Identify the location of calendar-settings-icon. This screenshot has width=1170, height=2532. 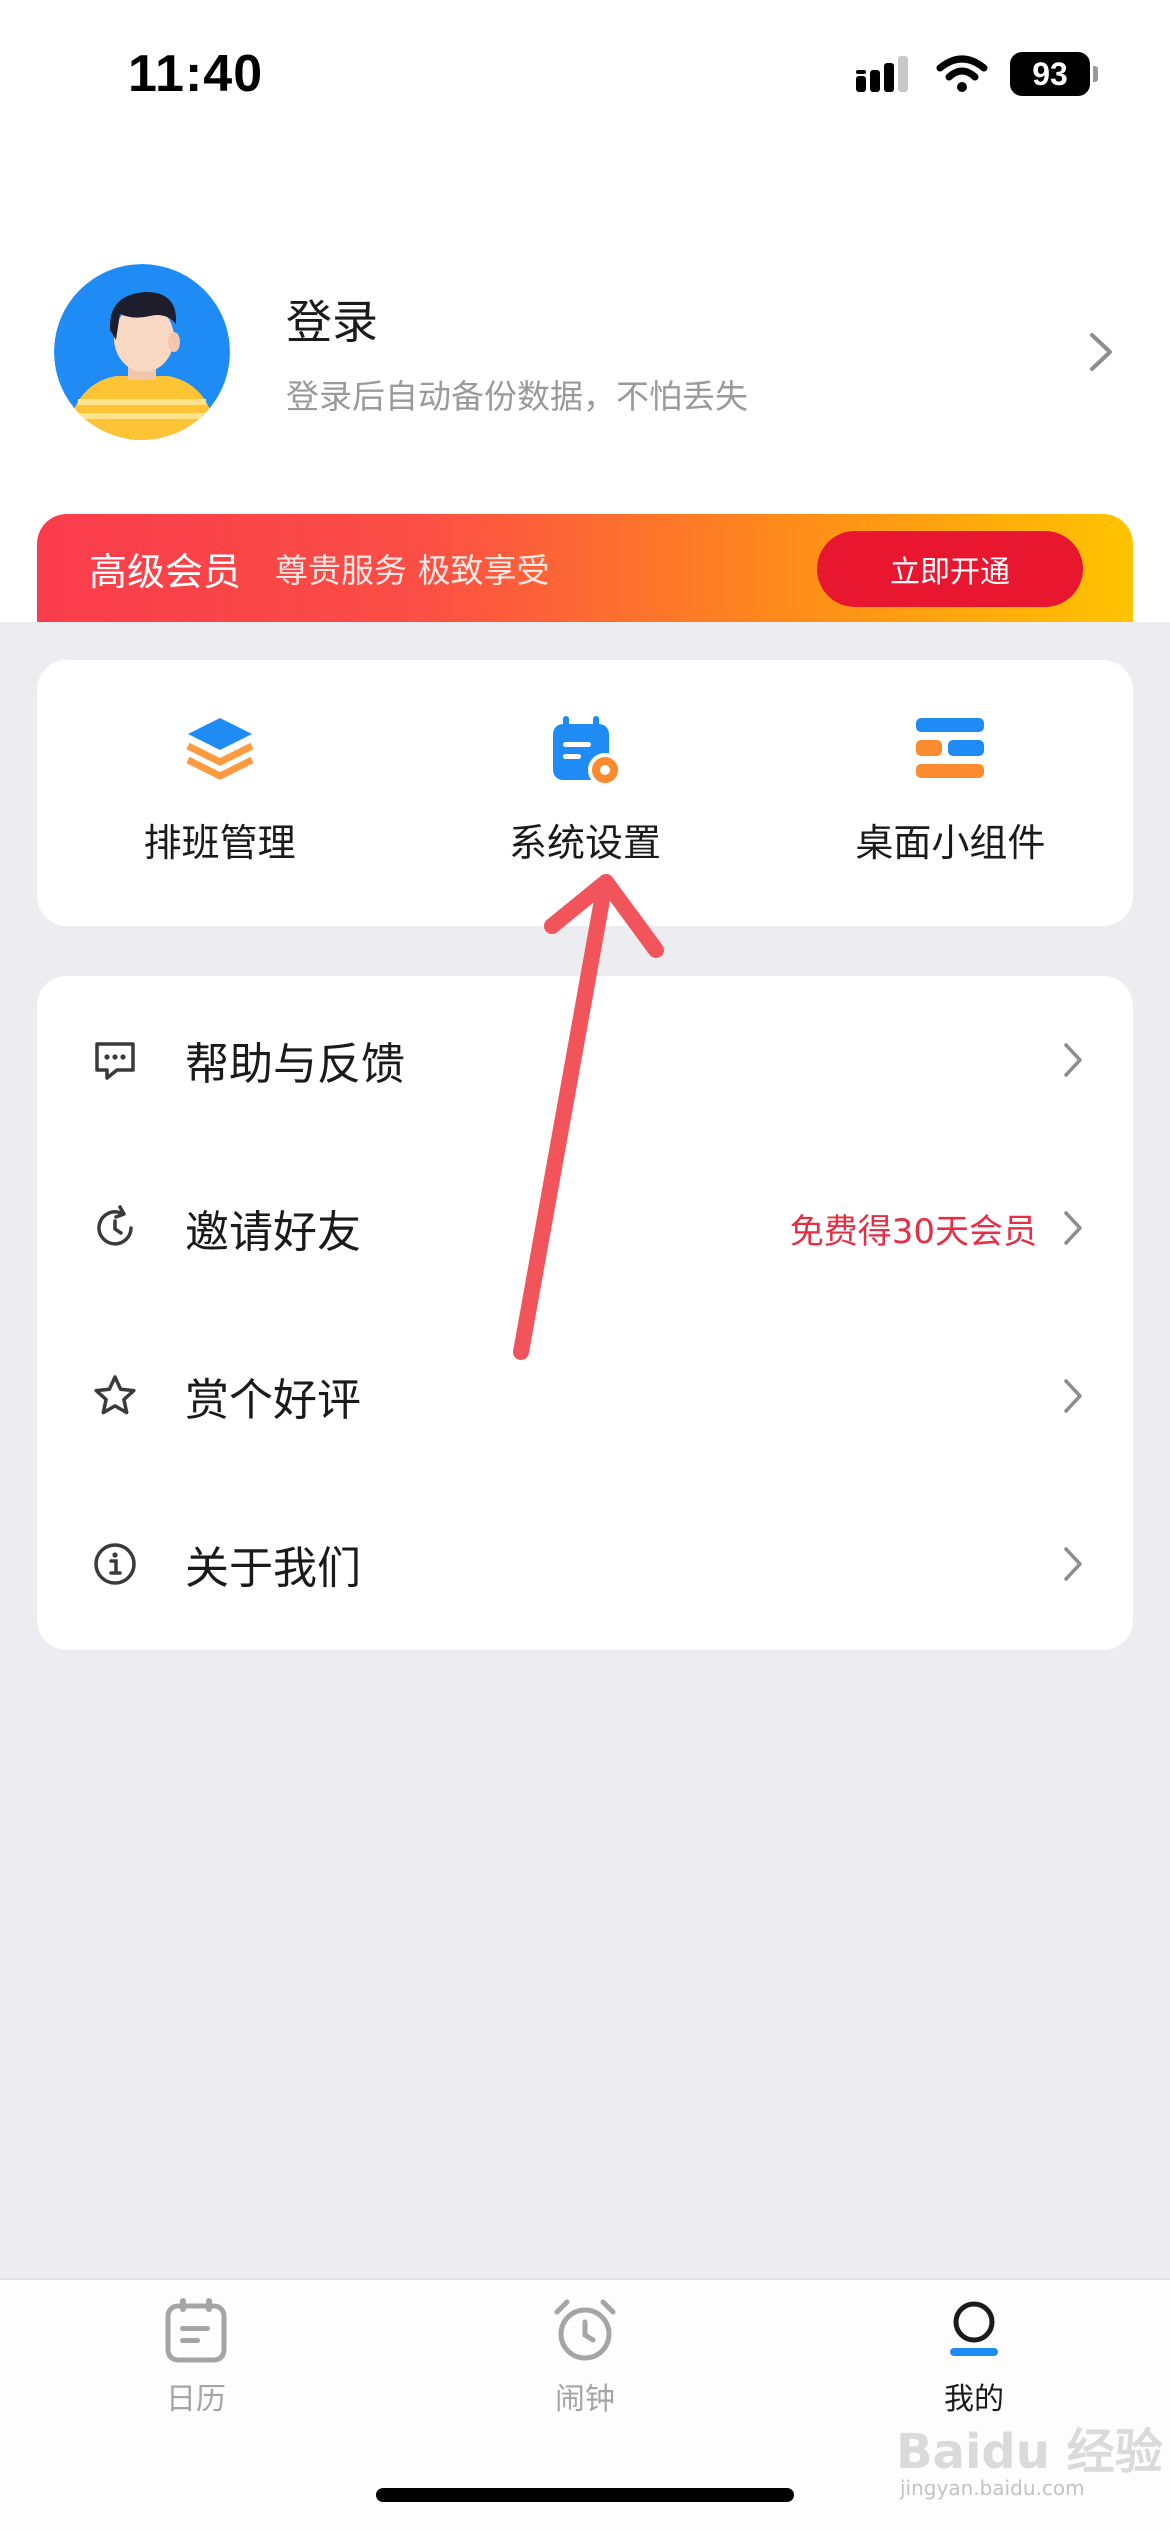
(587, 751).